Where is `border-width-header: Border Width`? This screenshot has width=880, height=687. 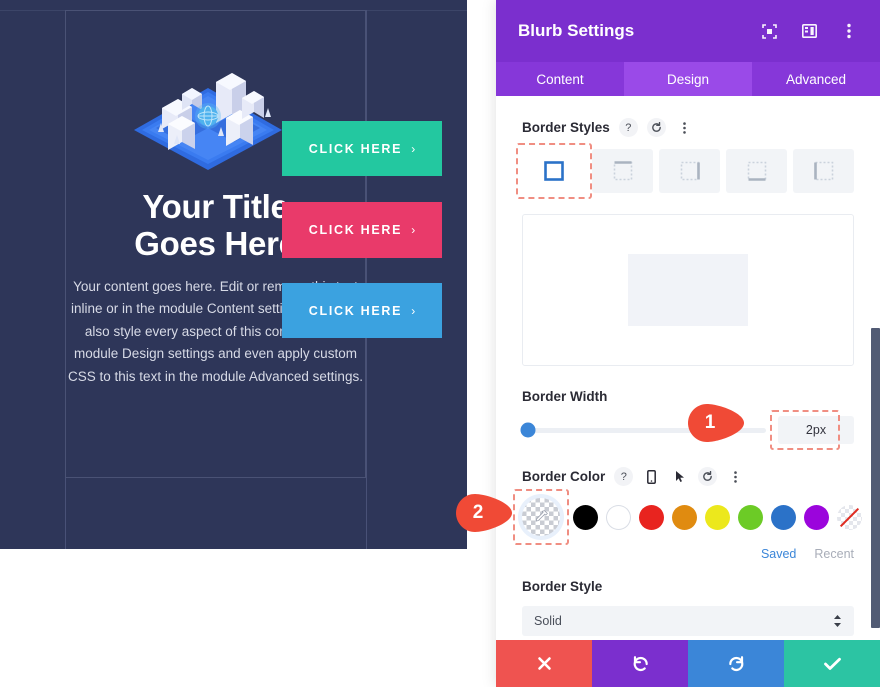
border-width-header: Border Width is located at coordinates (688, 396).